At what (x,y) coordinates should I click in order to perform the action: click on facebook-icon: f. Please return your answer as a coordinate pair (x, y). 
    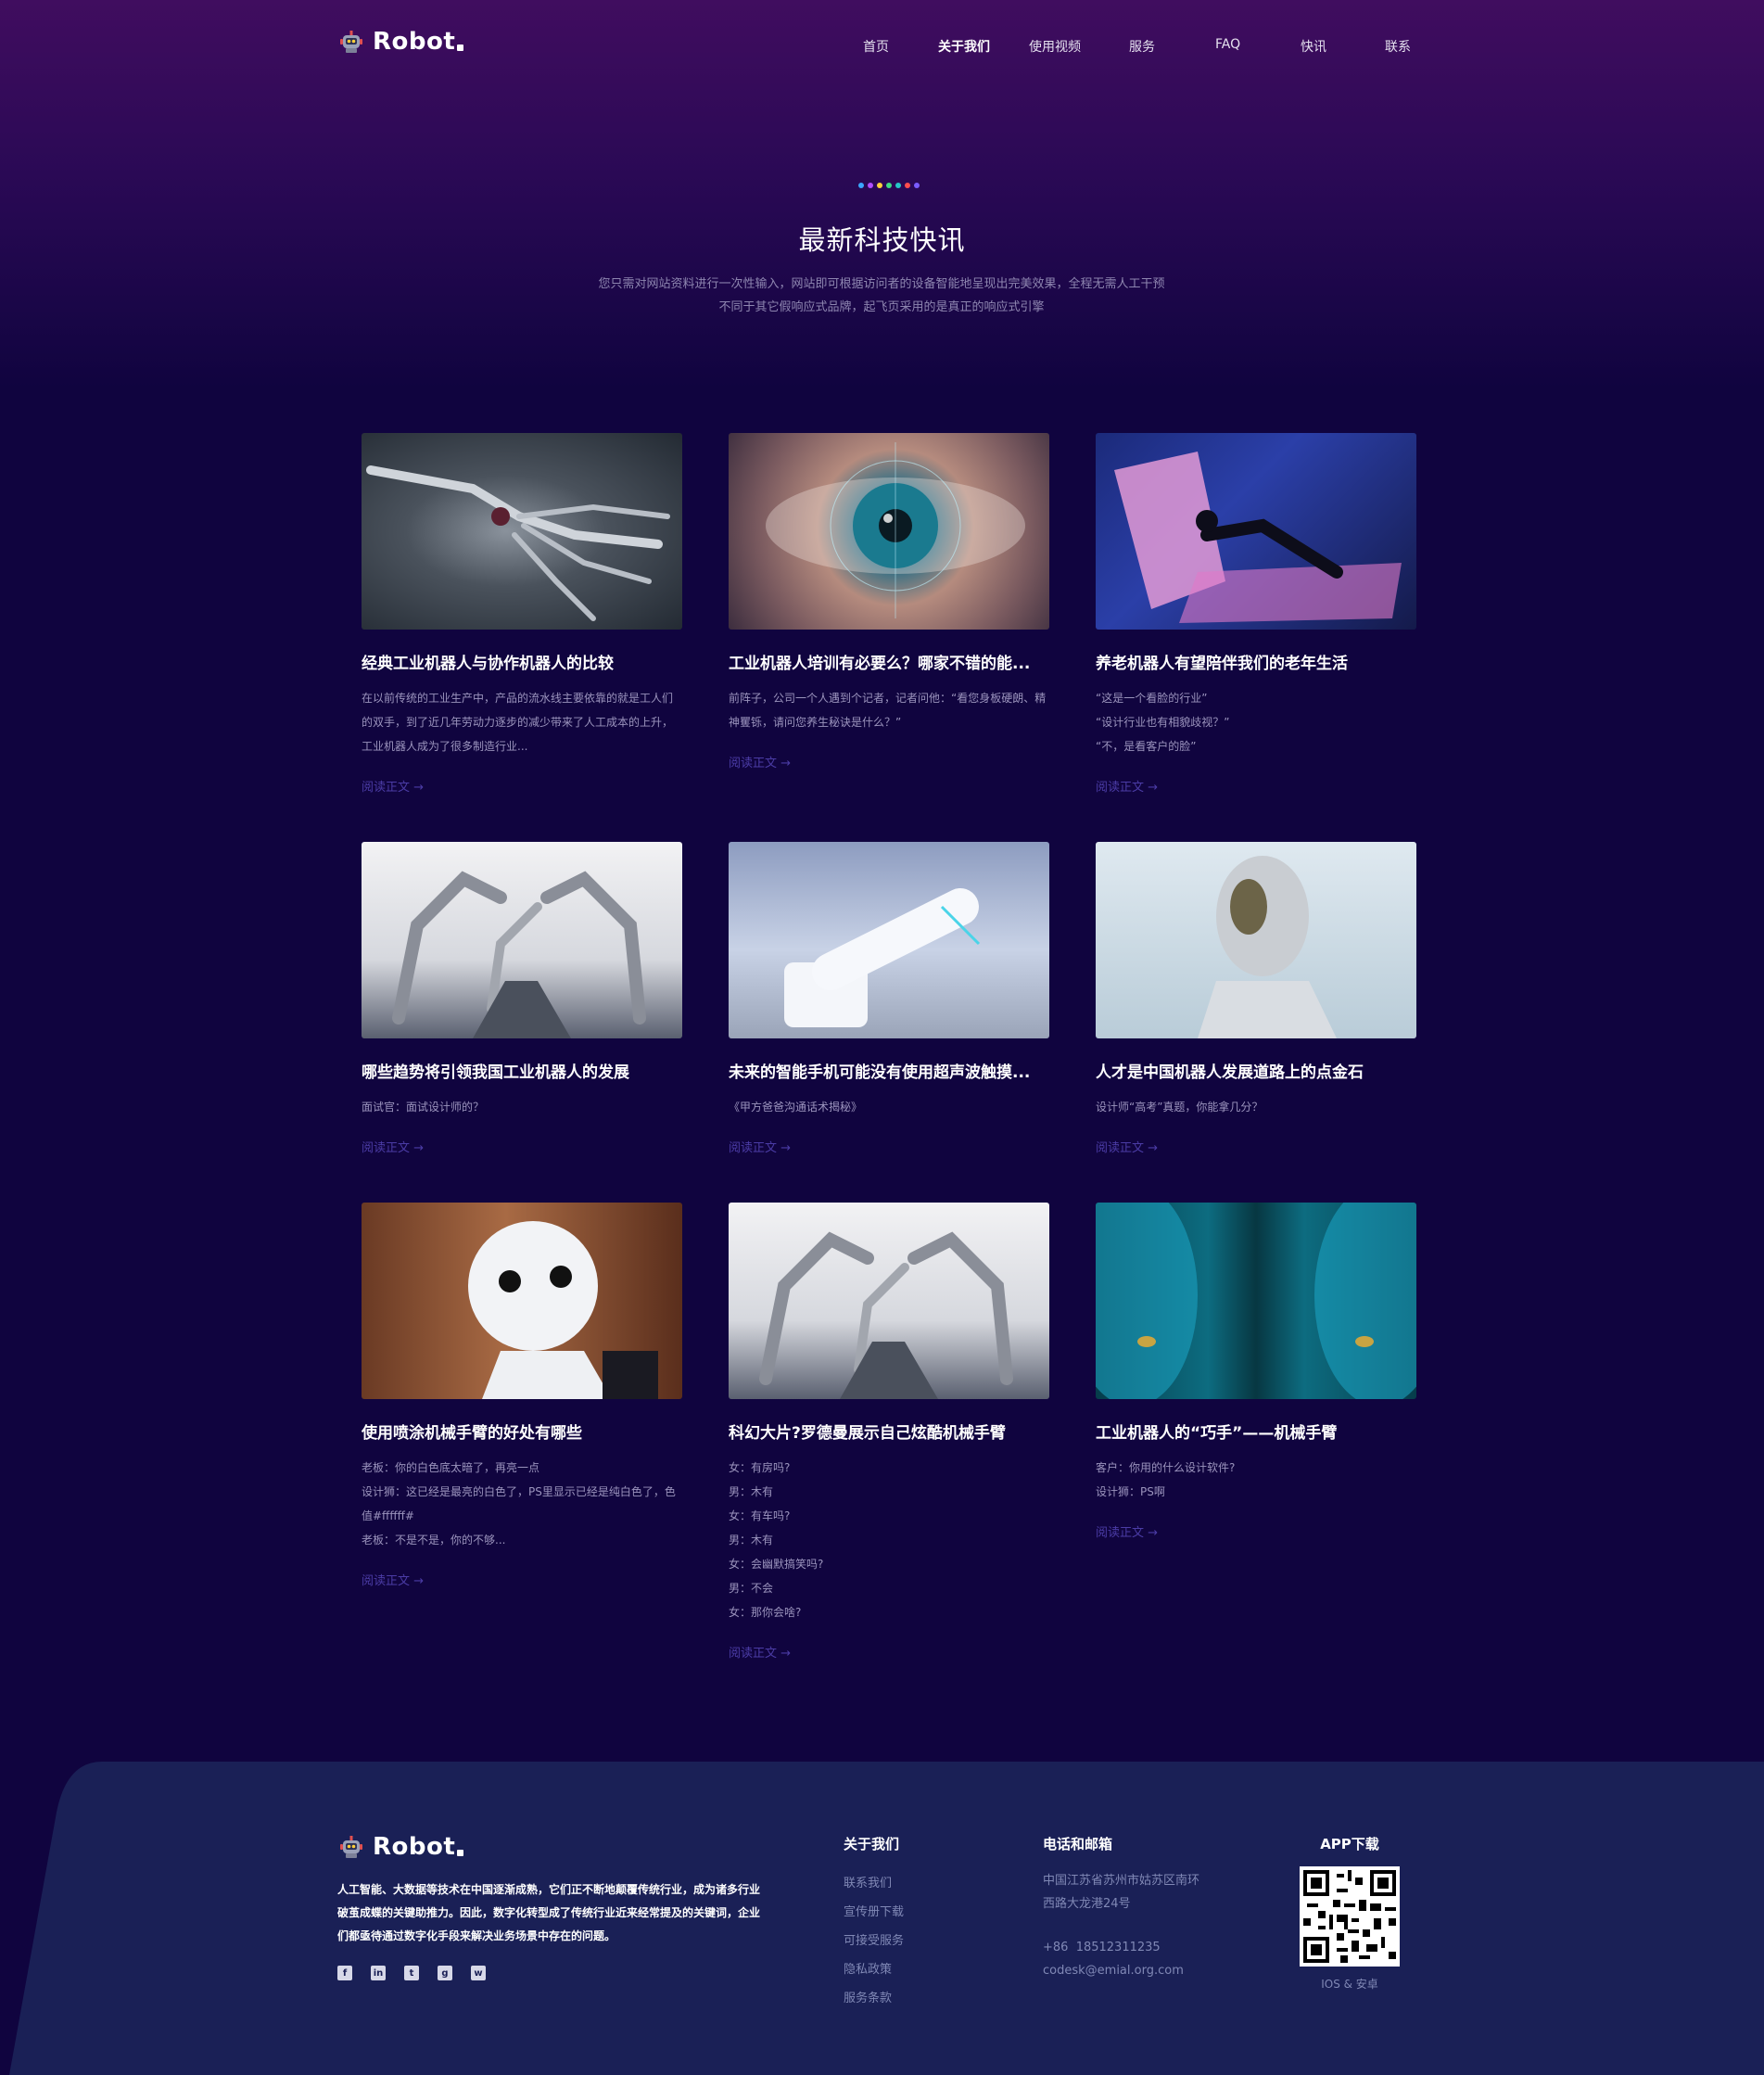
    Looking at the image, I should click on (345, 1973).